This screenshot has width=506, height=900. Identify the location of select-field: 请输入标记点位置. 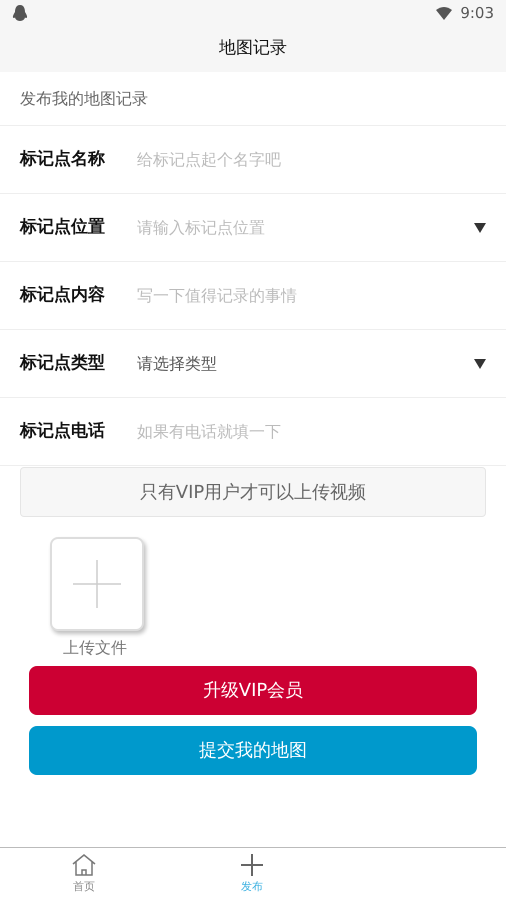
(311, 228).